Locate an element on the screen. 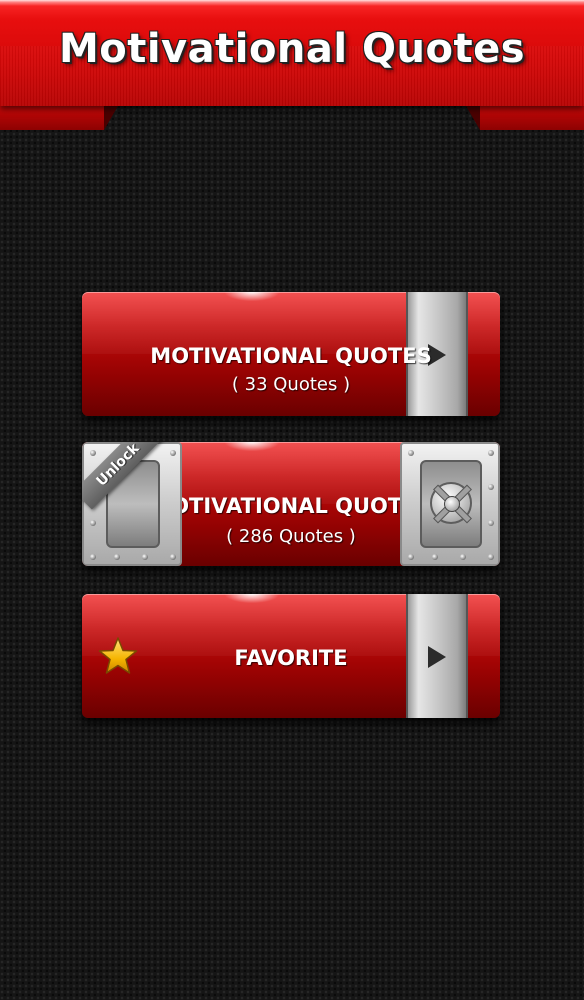  safe-lock-icon is located at coordinates (450, 504).